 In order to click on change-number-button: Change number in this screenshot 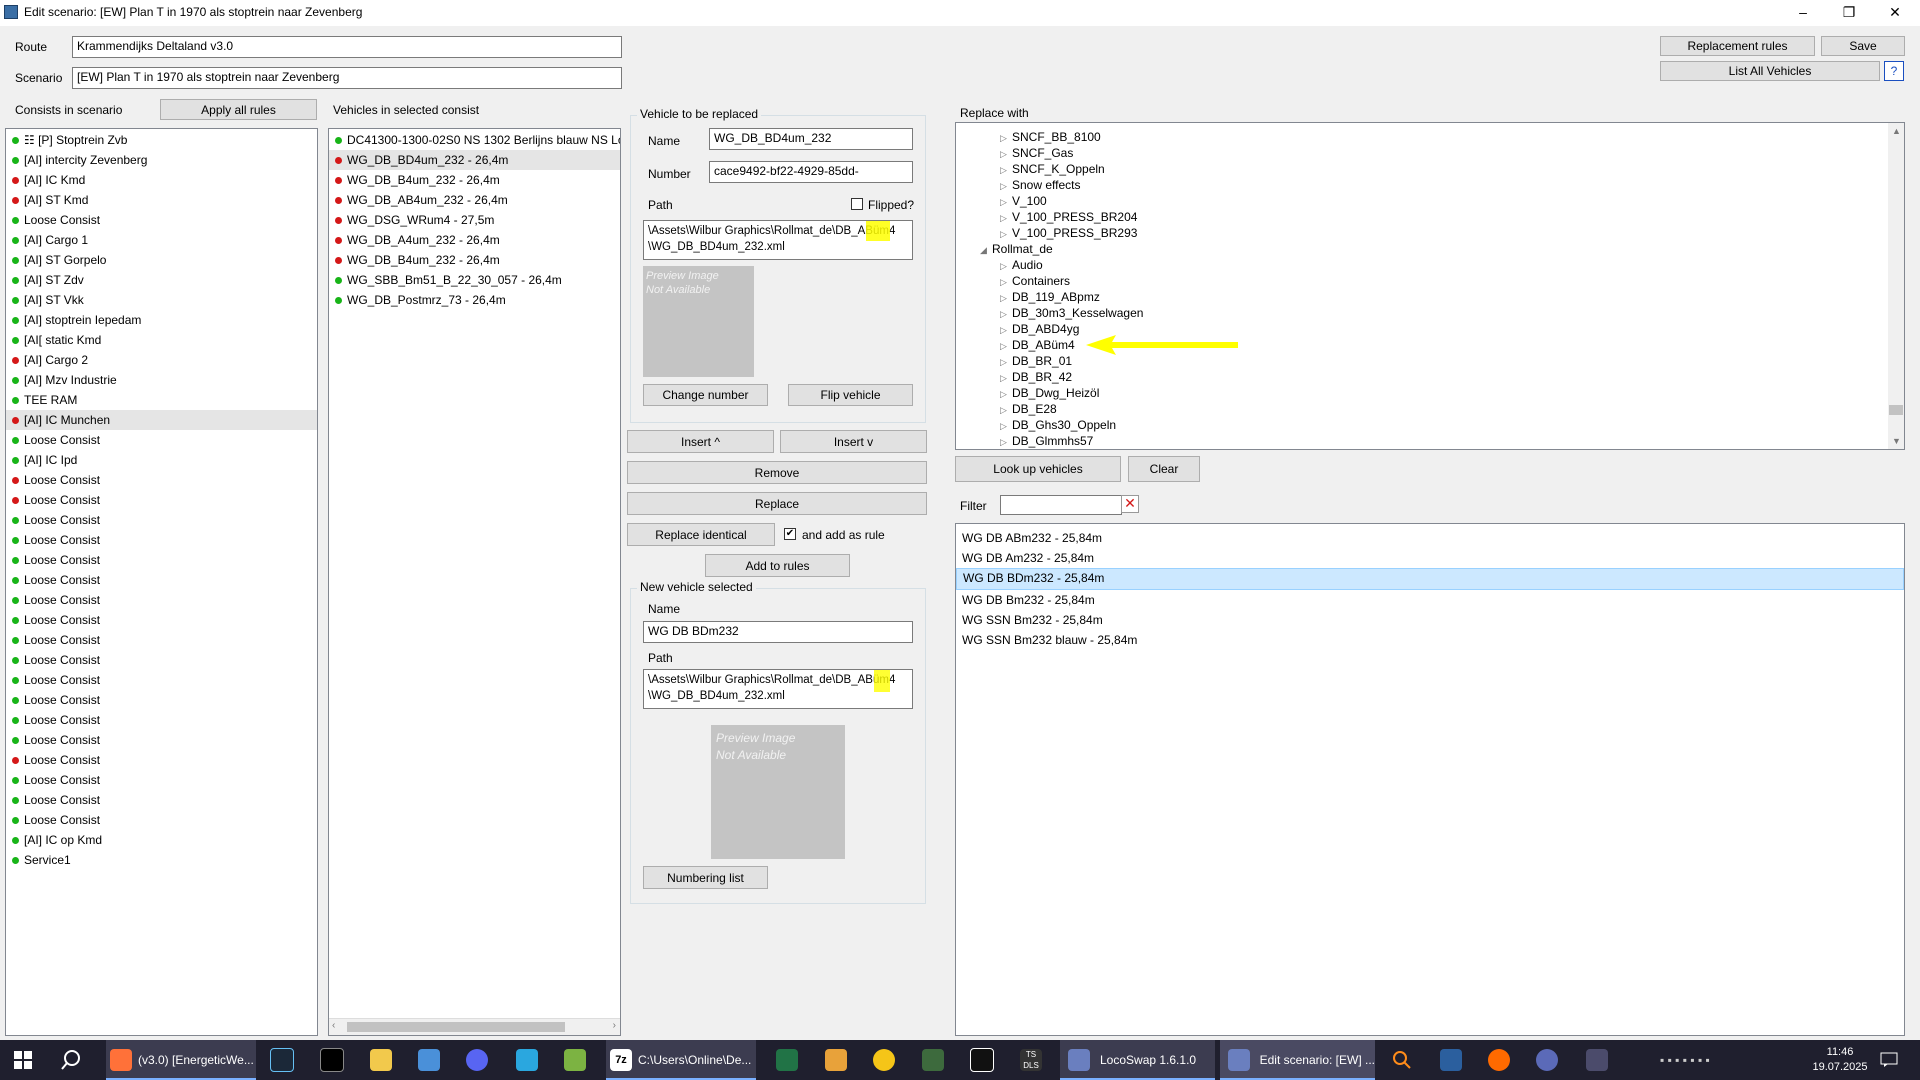, I will do `click(705, 395)`.